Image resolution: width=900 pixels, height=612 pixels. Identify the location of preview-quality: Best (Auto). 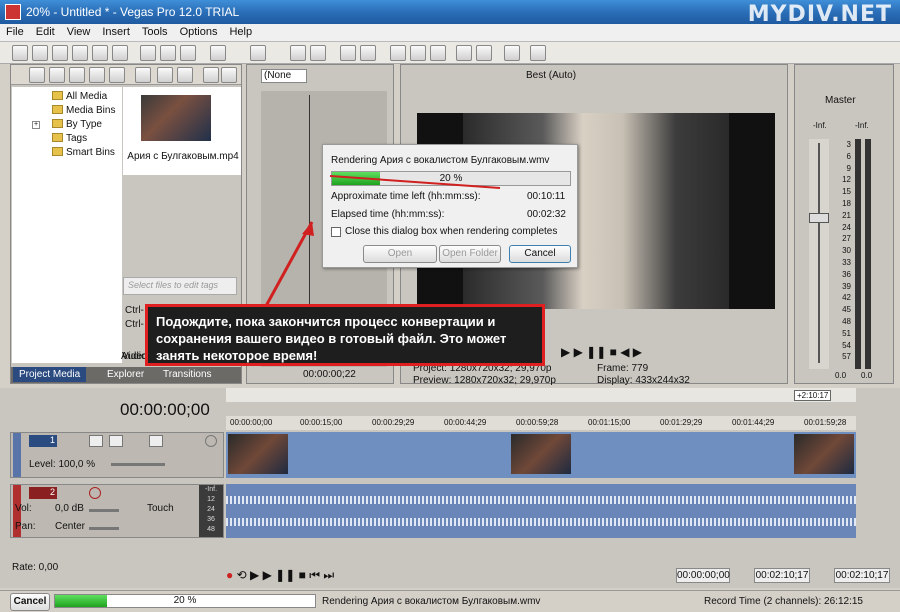
(551, 75).